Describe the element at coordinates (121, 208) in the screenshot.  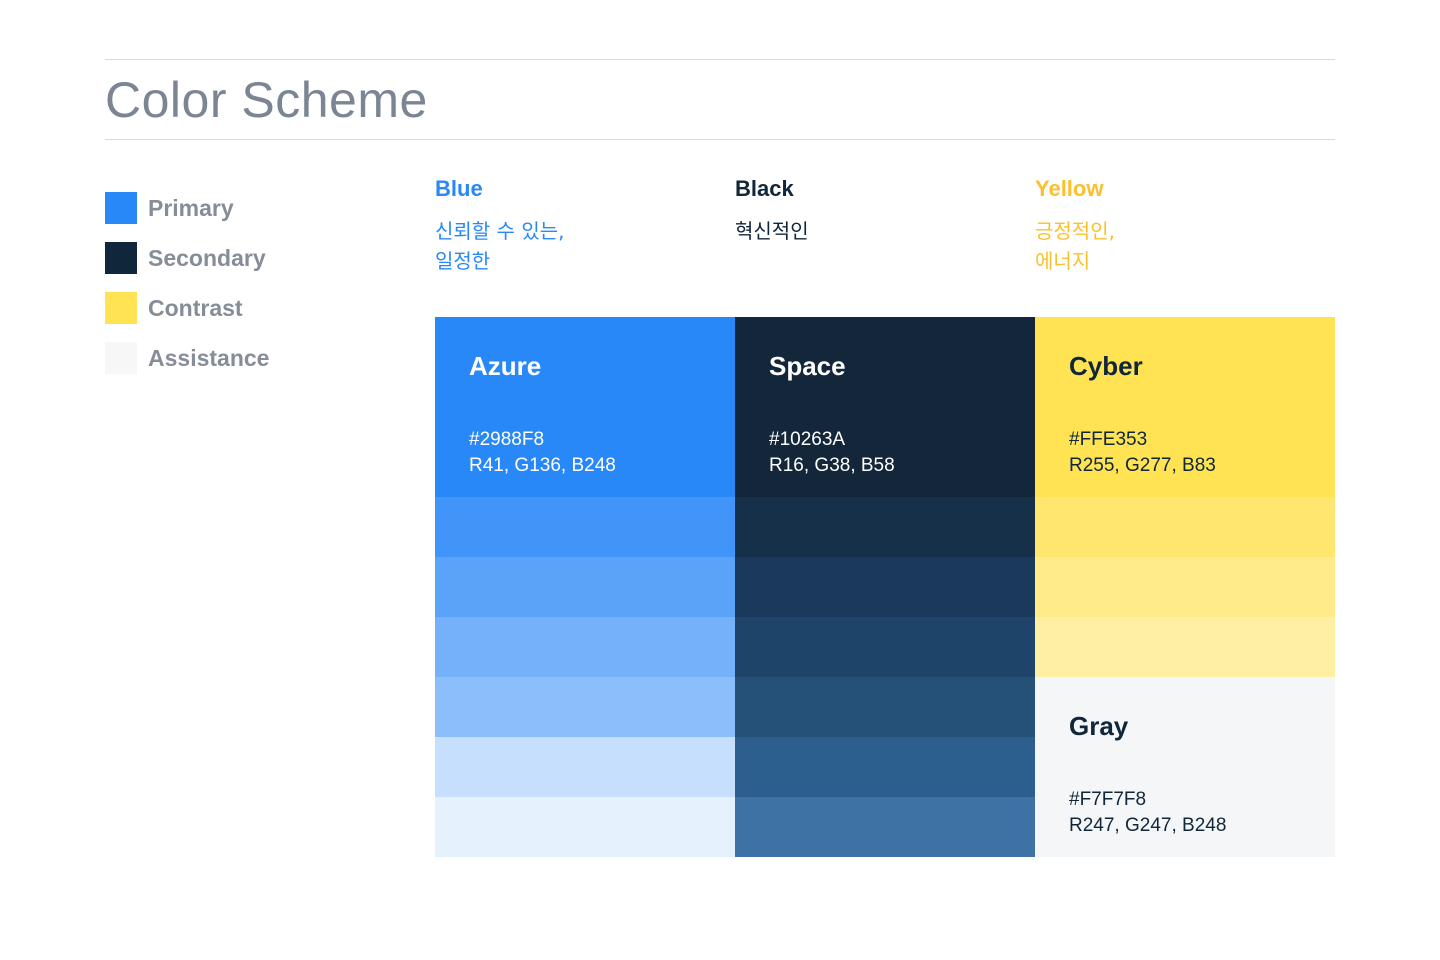
I see `primary-swatch` at that location.